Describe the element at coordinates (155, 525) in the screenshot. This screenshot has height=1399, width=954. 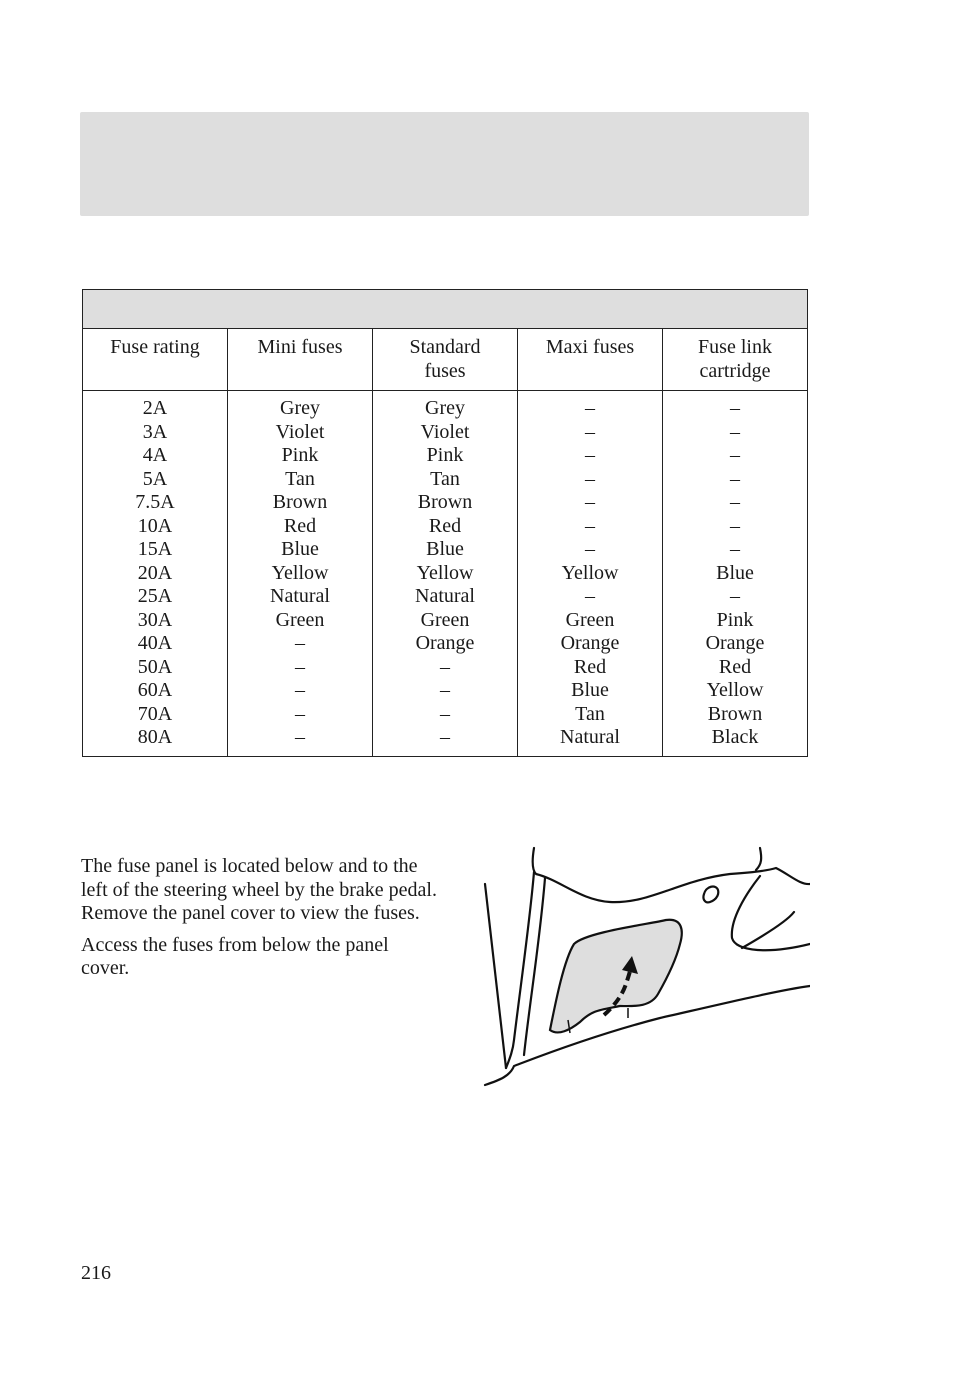
I see `fuse-rating-cell: 10A` at that location.